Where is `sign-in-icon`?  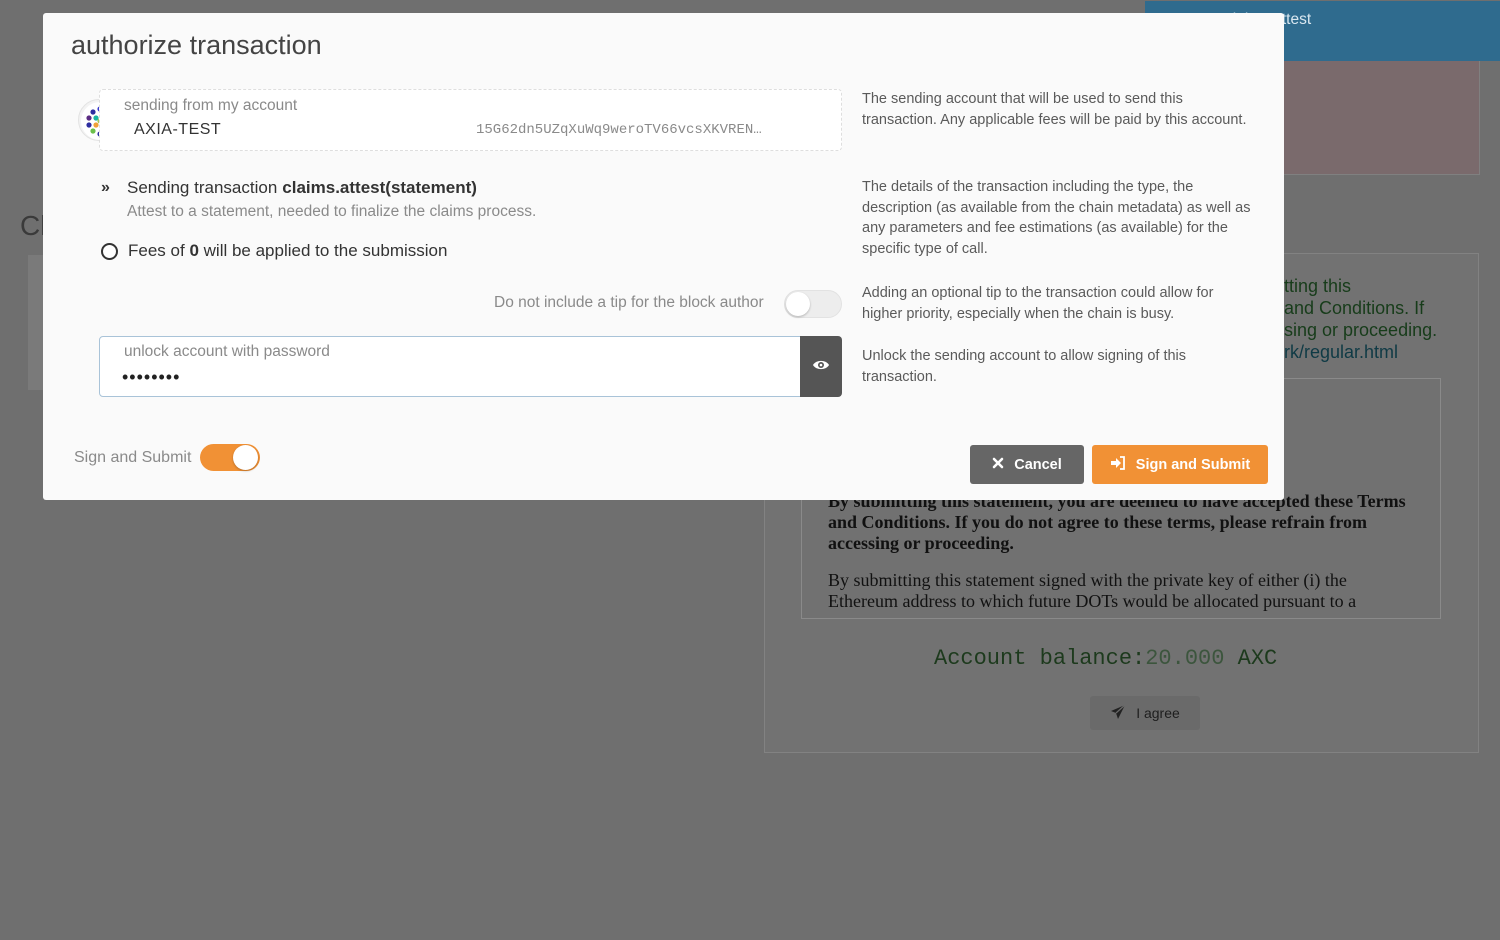 sign-in-icon is located at coordinates (1118, 464).